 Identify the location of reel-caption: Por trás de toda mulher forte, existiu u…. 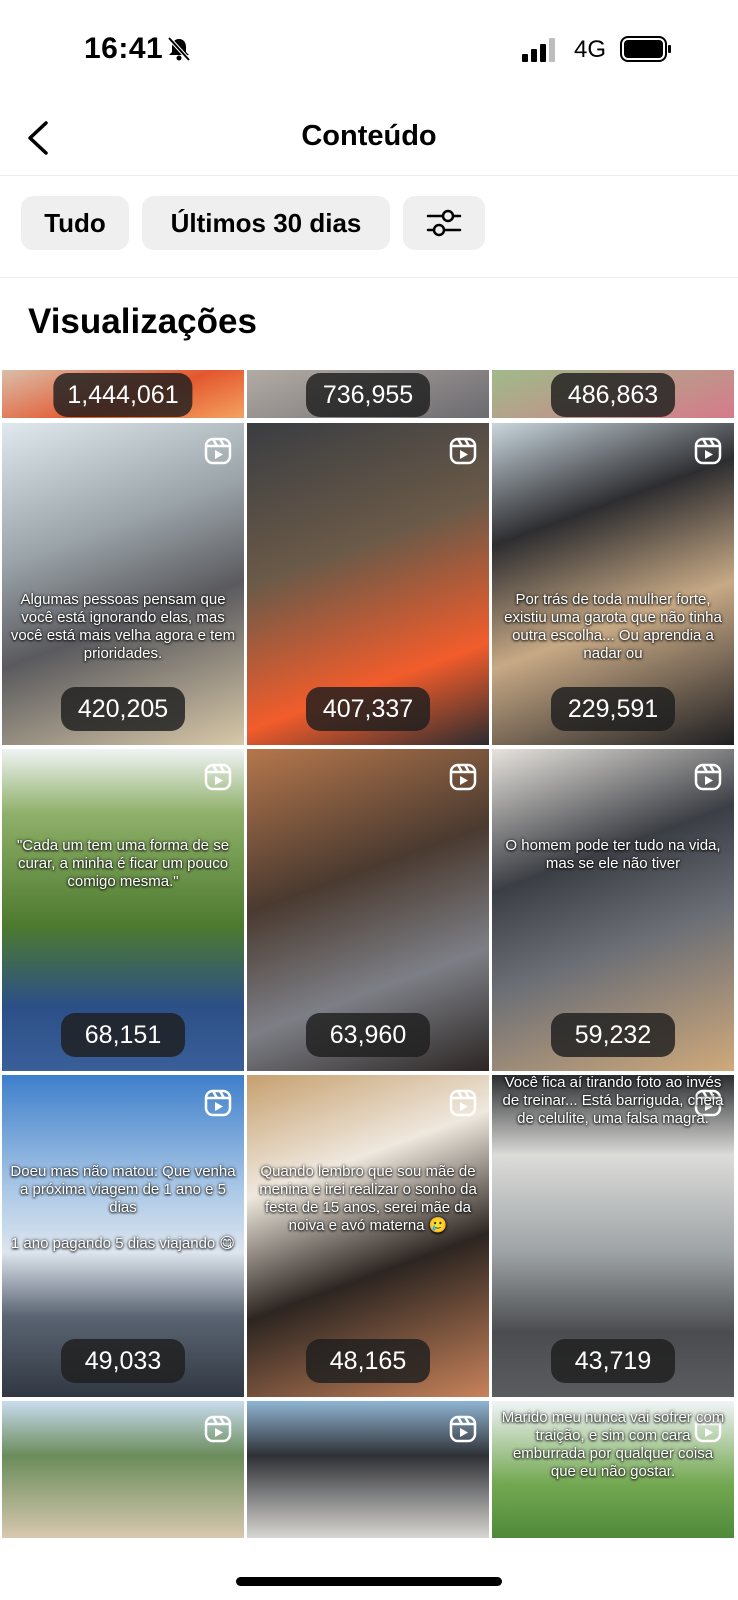
(613, 626).